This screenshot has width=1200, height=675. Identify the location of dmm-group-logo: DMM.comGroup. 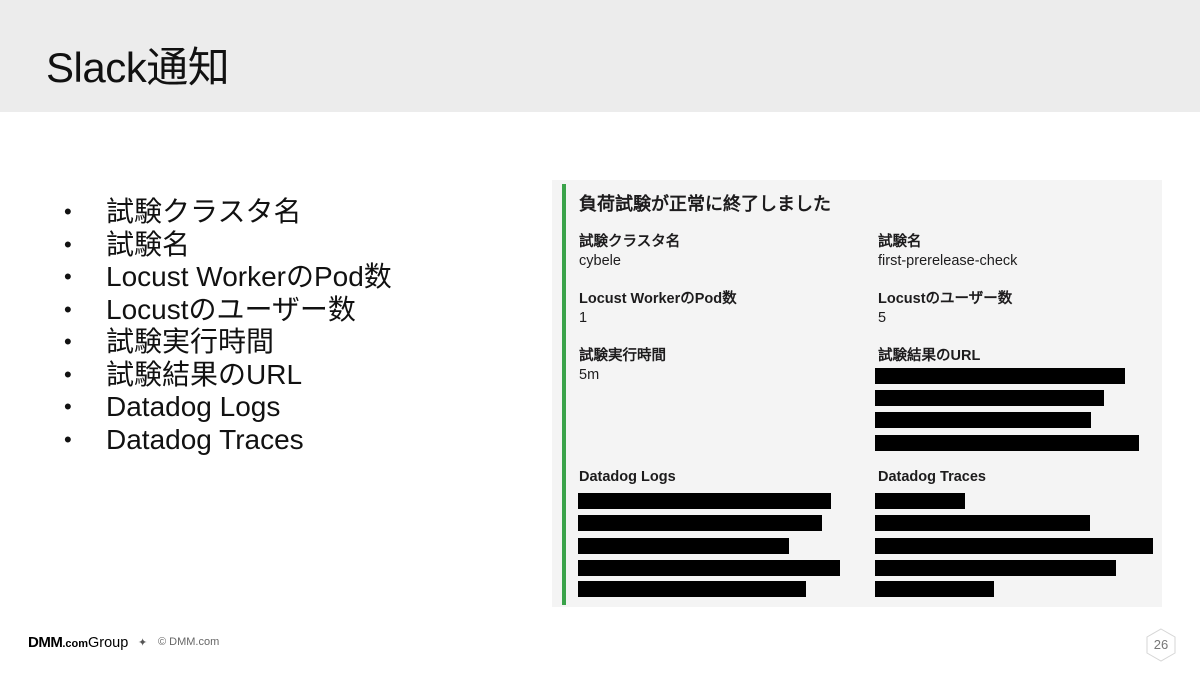
(78, 642).